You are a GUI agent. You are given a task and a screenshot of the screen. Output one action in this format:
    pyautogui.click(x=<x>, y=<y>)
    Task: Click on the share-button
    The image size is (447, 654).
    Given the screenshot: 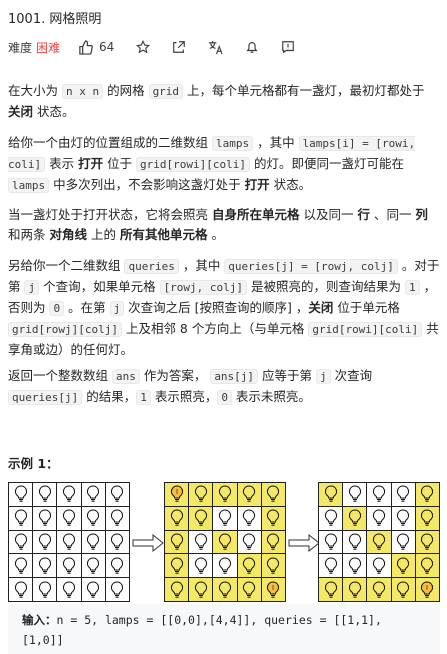 What is the action you would take?
    pyautogui.click(x=179, y=47)
    